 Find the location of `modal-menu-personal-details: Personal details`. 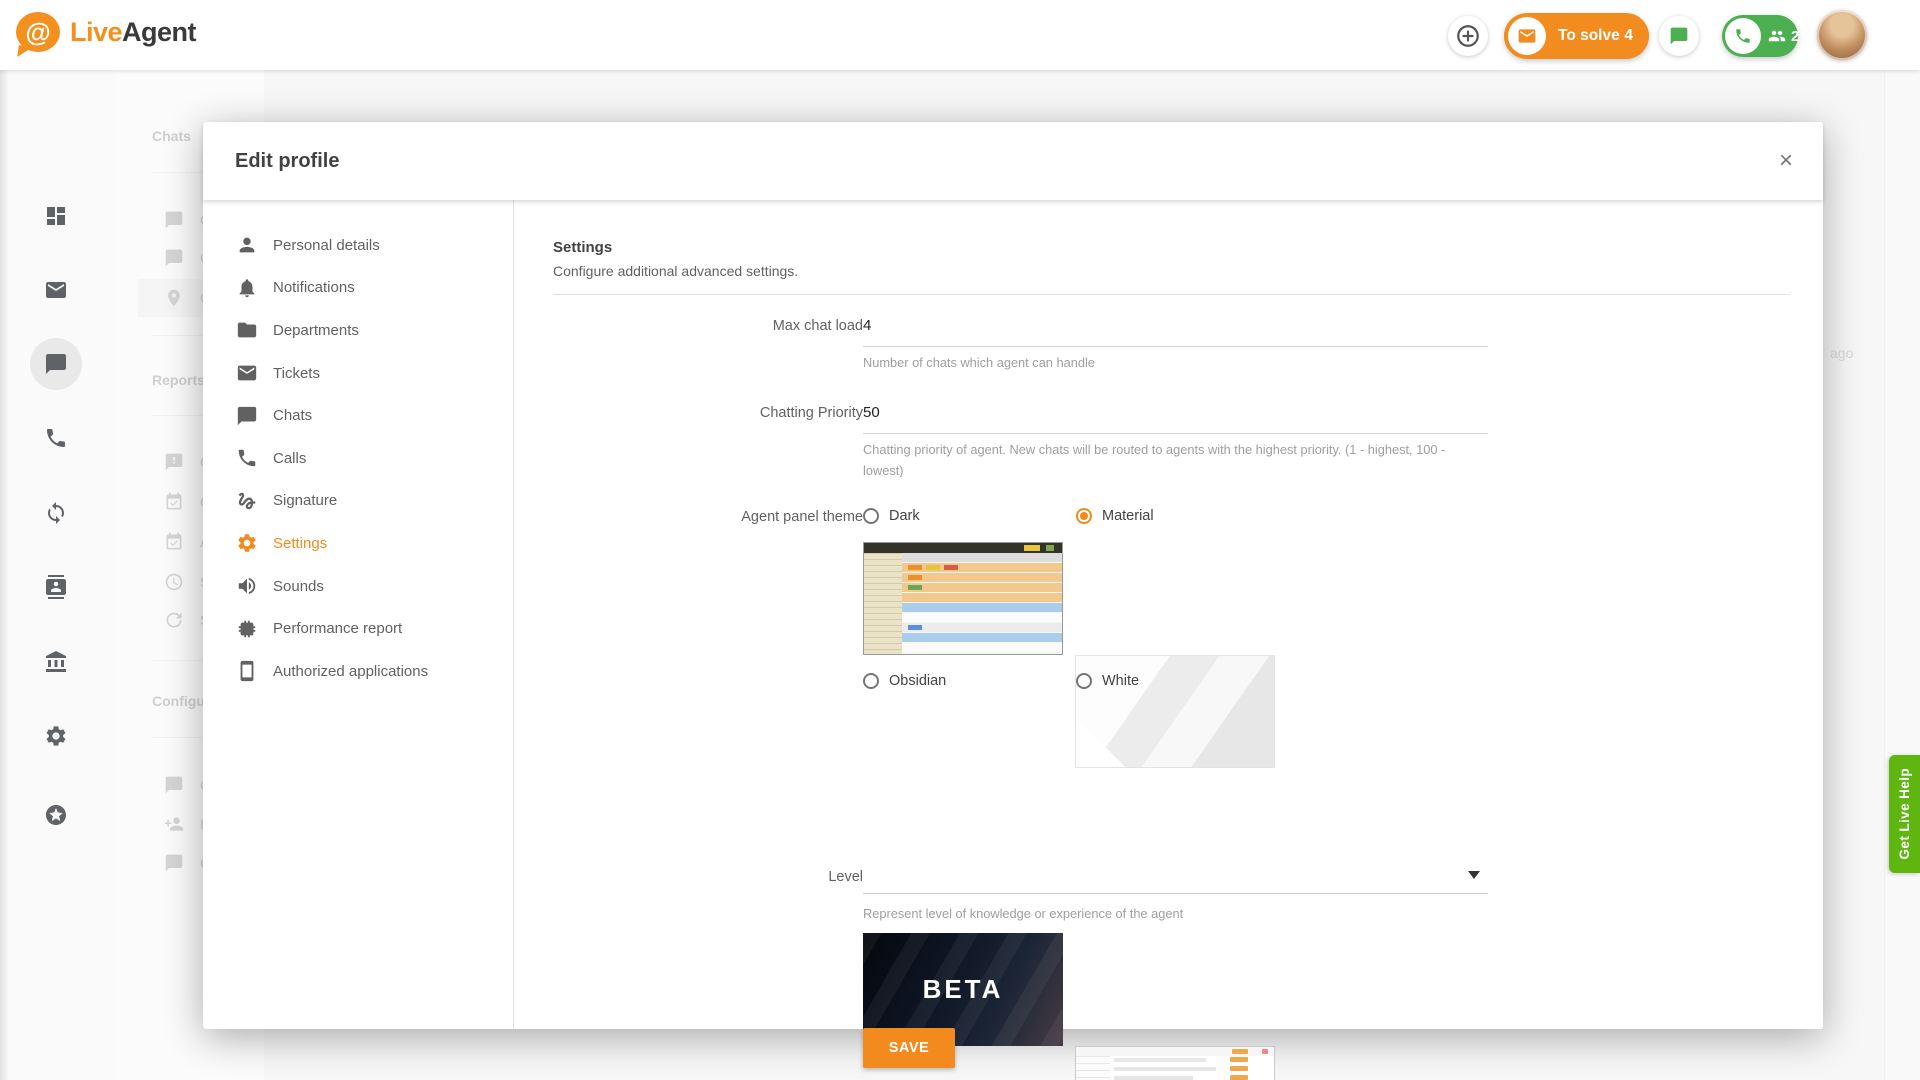

modal-menu-personal-details: Personal details is located at coordinates (358, 245).